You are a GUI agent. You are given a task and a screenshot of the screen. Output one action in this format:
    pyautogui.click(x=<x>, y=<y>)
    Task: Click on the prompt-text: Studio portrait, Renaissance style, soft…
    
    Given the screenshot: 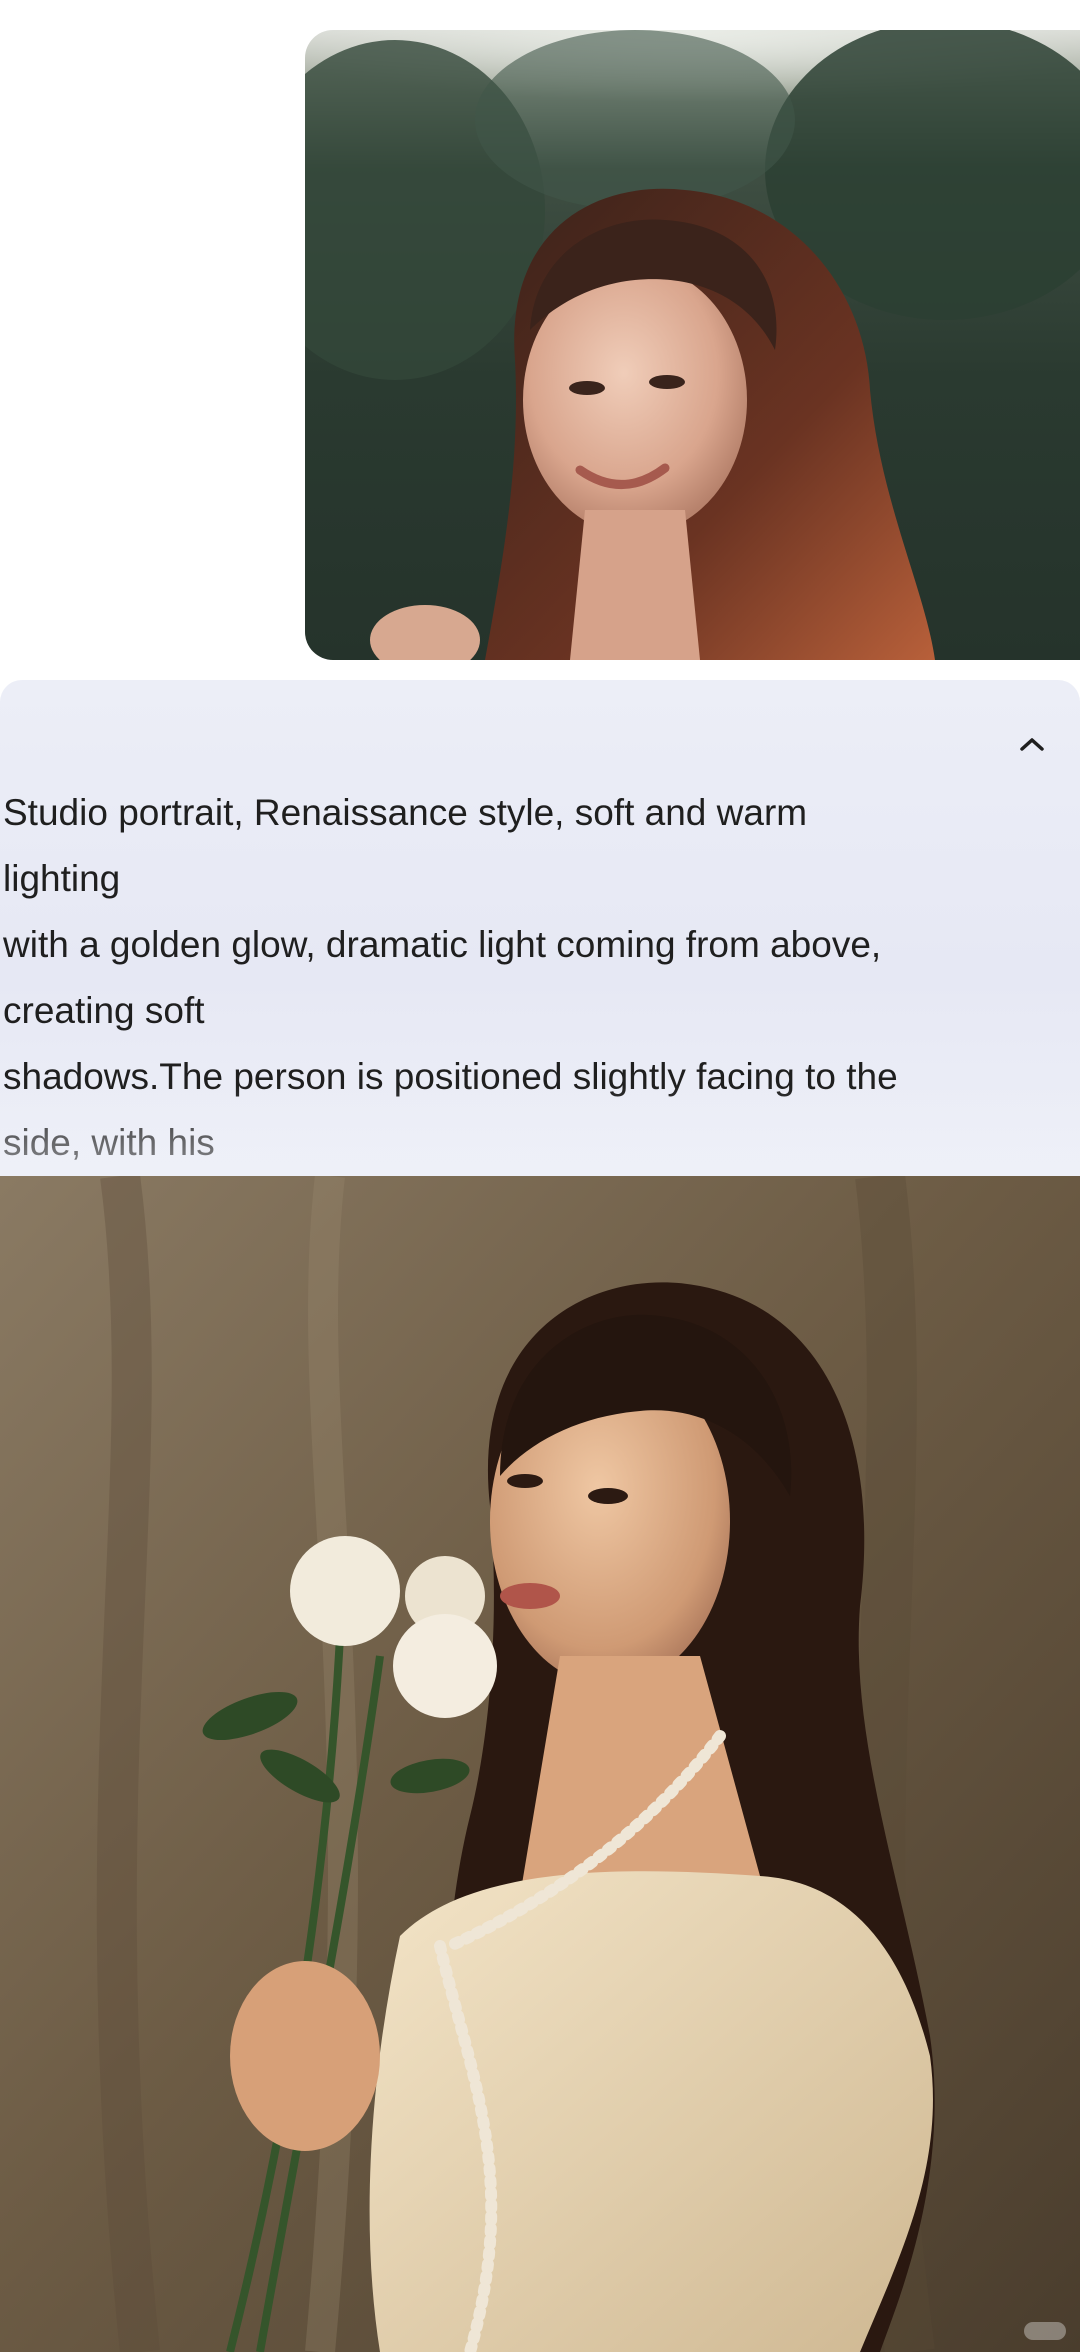 What is the action you would take?
    pyautogui.click(x=450, y=977)
    